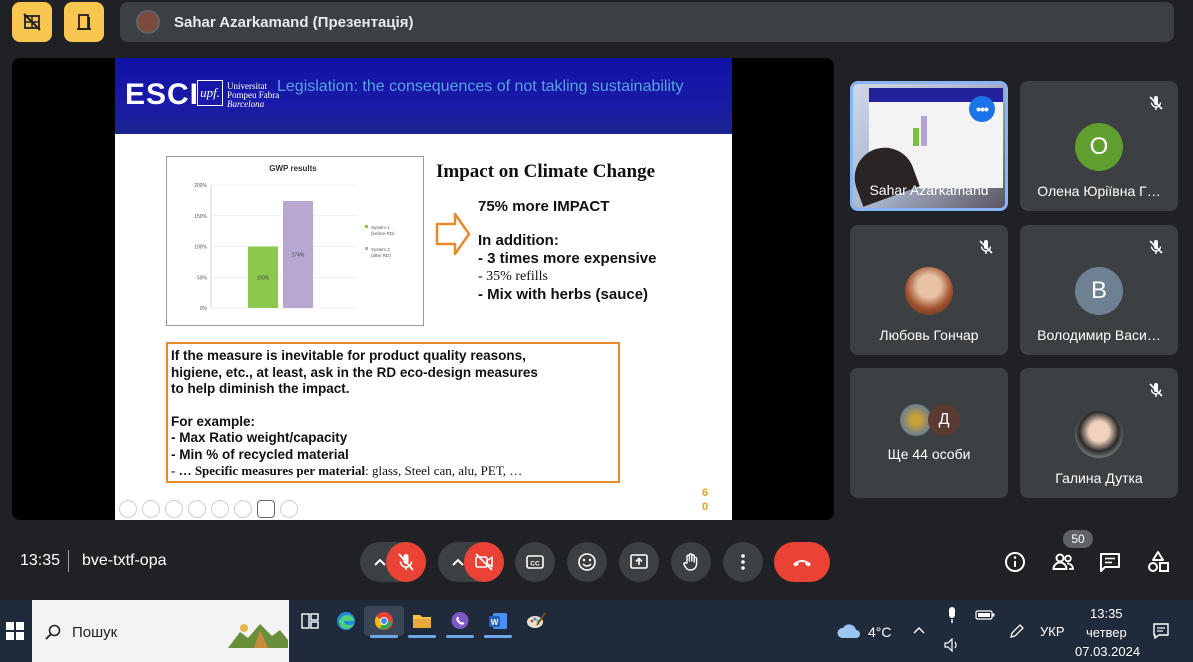  What do you see at coordinates (1015, 562) in the screenshot?
I see `meeting-details-button` at bounding box center [1015, 562].